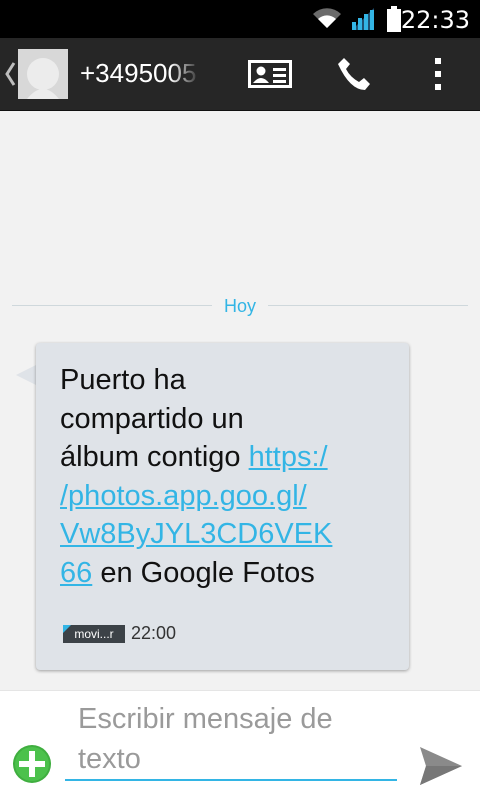 This screenshot has height=801, width=480. I want to click on wifi-icon, so click(327, 18).